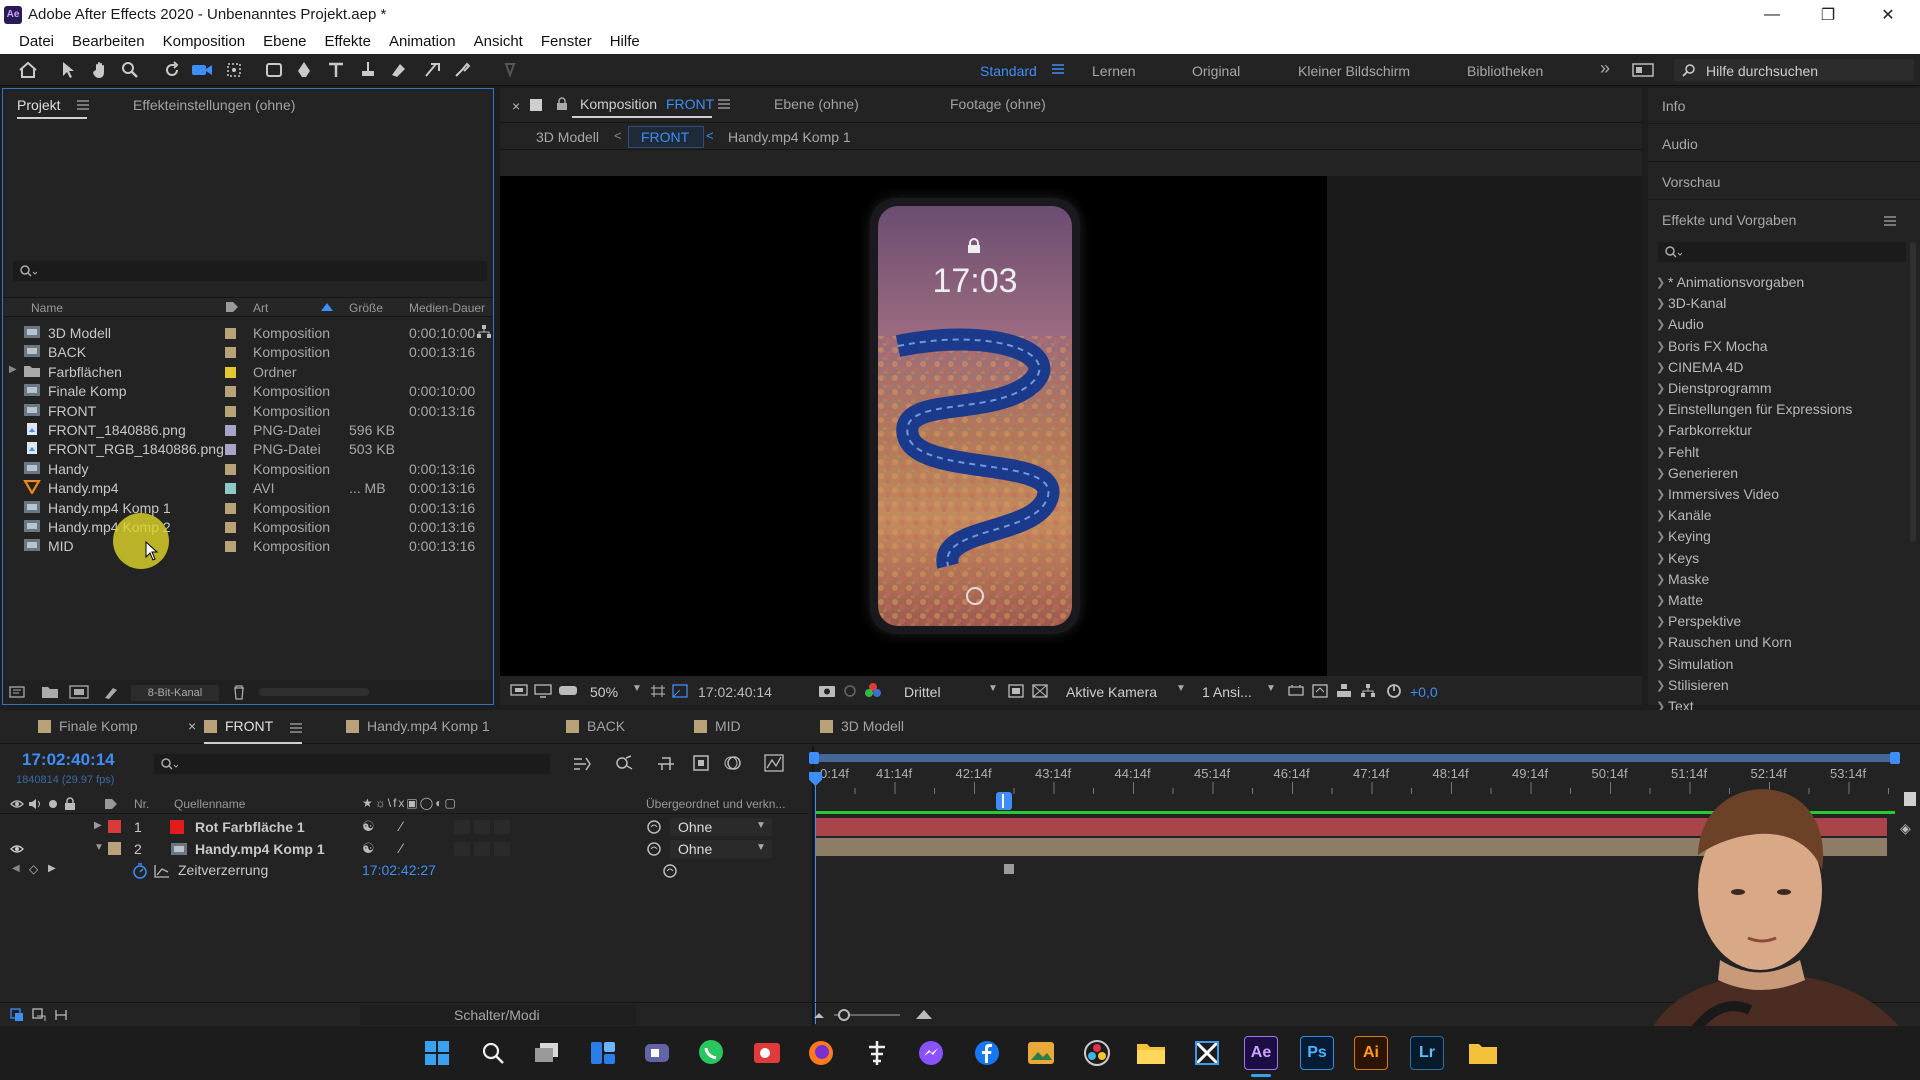  Describe the element at coordinates (1317, 1053) in the screenshot. I see `photoshop-taskbar-icon: Ps` at that location.